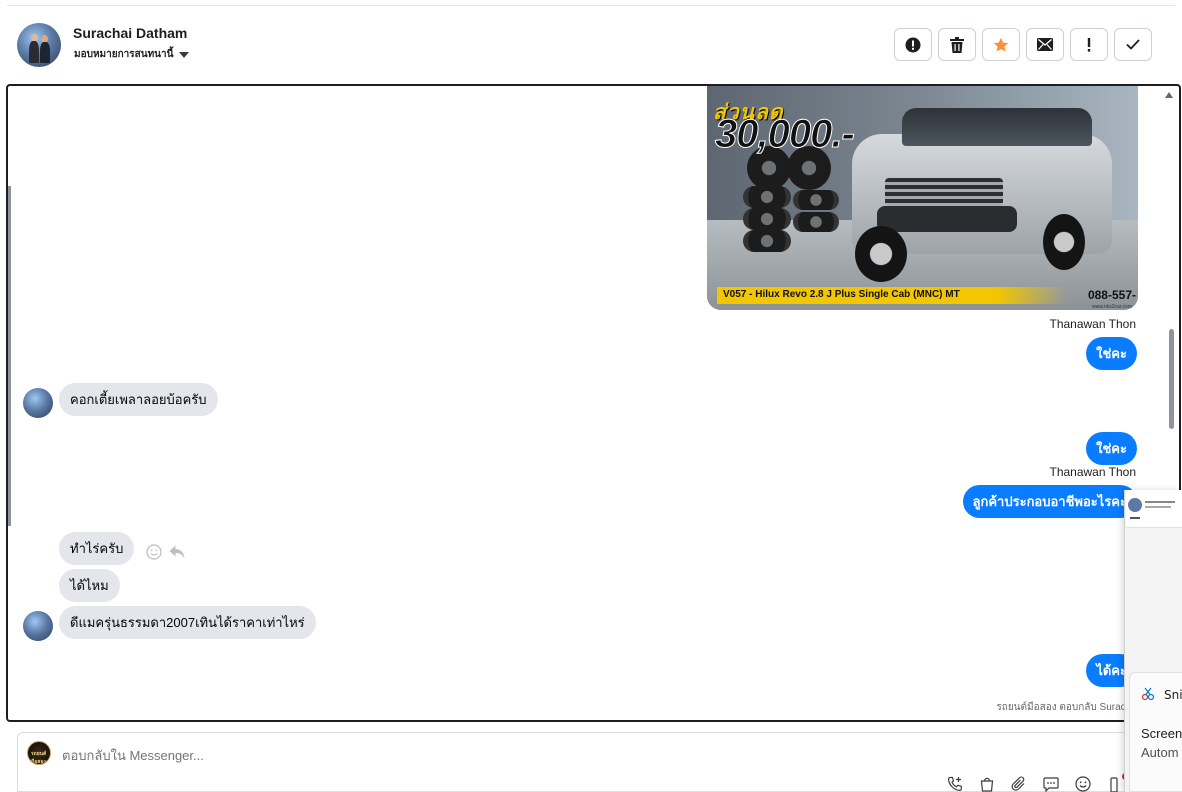 The height and width of the screenshot is (792, 1182). What do you see at coordinates (1019, 783) in the screenshot?
I see `attachment-icon` at bounding box center [1019, 783].